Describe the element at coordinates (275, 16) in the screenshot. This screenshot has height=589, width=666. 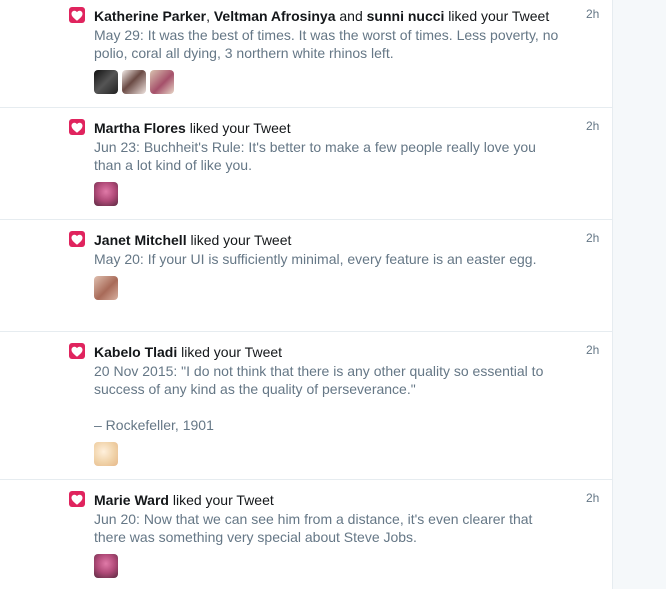
I see `user-name-link: Veltman Afrosinya` at that location.